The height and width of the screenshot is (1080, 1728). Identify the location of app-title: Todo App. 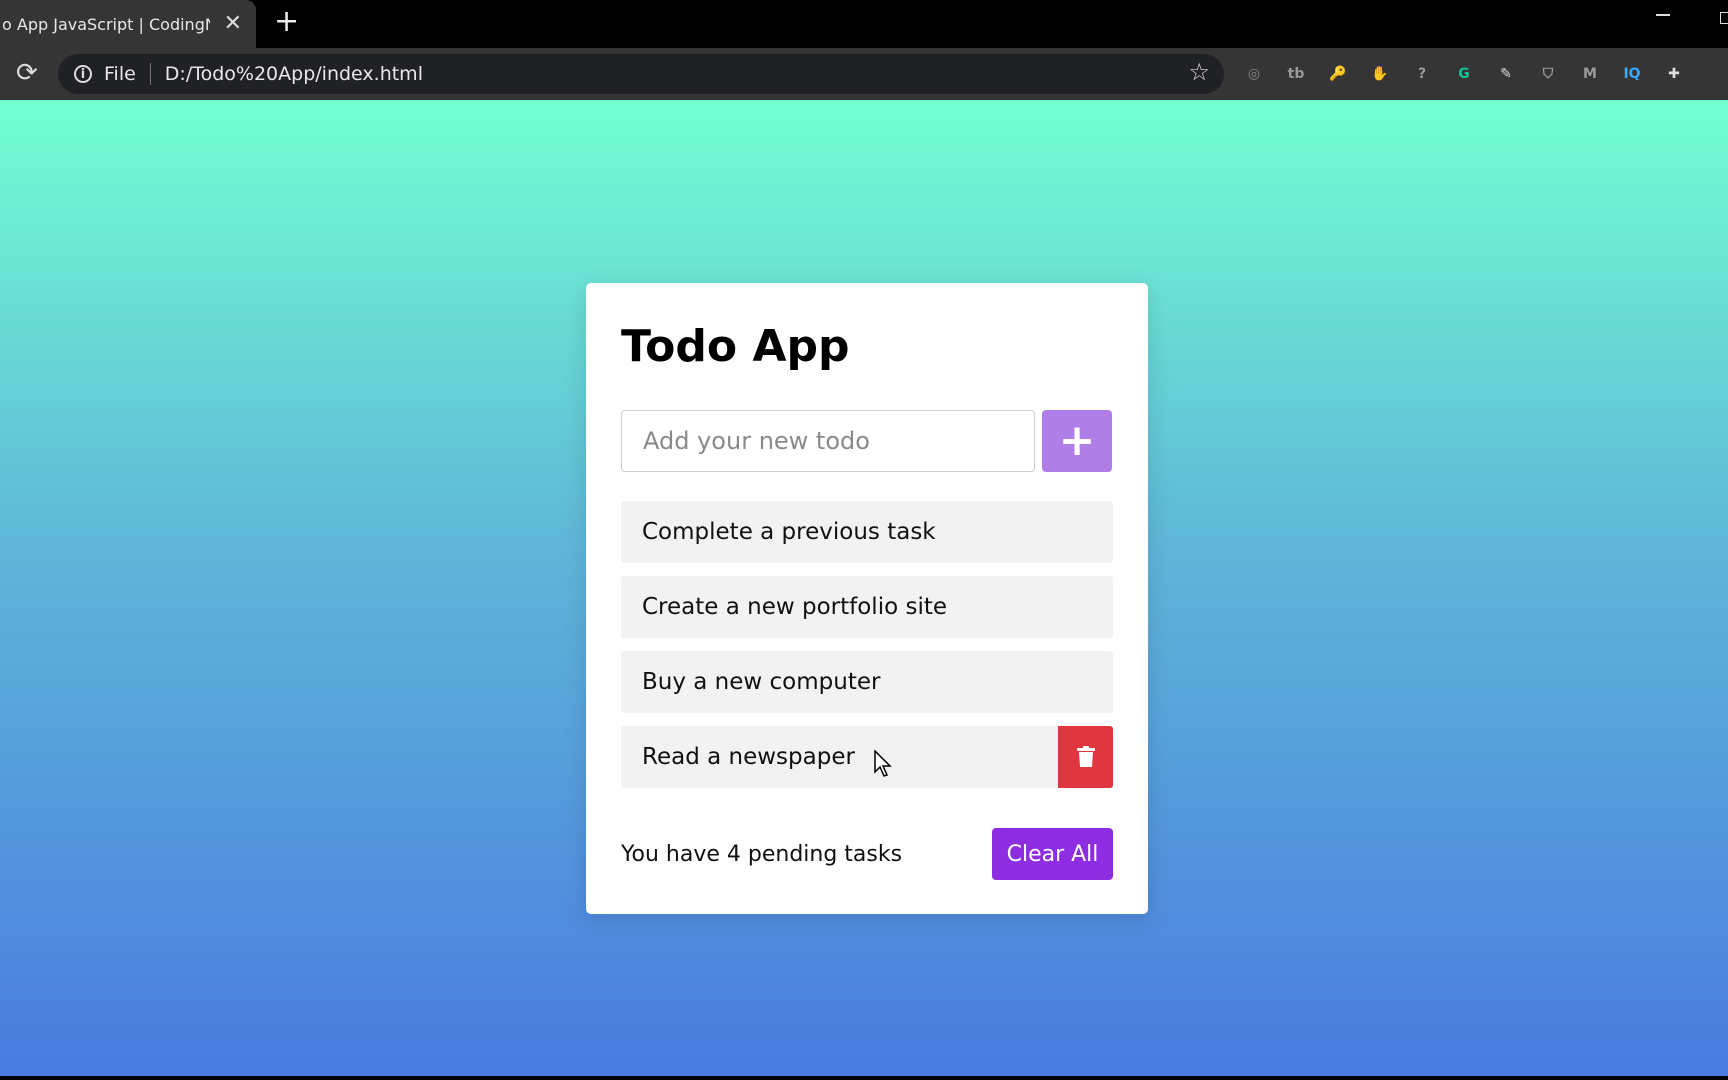
(735, 346).